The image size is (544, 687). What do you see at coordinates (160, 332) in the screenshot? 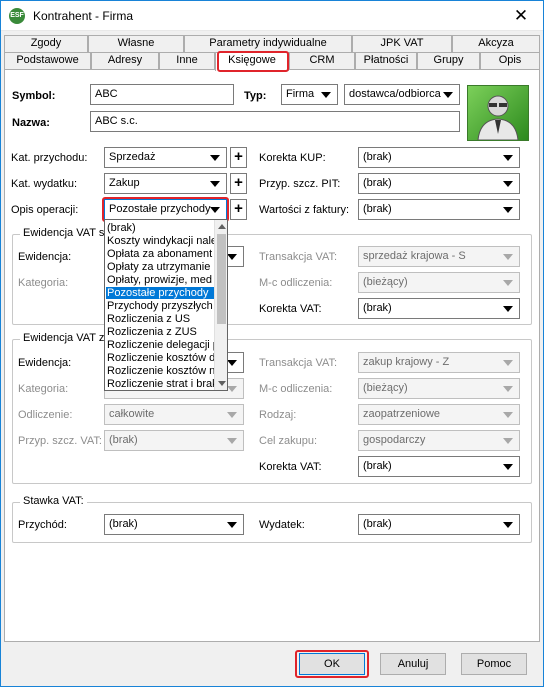
I see `dropdown-item: Rozliczenia z ZUS` at bounding box center [160, 332].